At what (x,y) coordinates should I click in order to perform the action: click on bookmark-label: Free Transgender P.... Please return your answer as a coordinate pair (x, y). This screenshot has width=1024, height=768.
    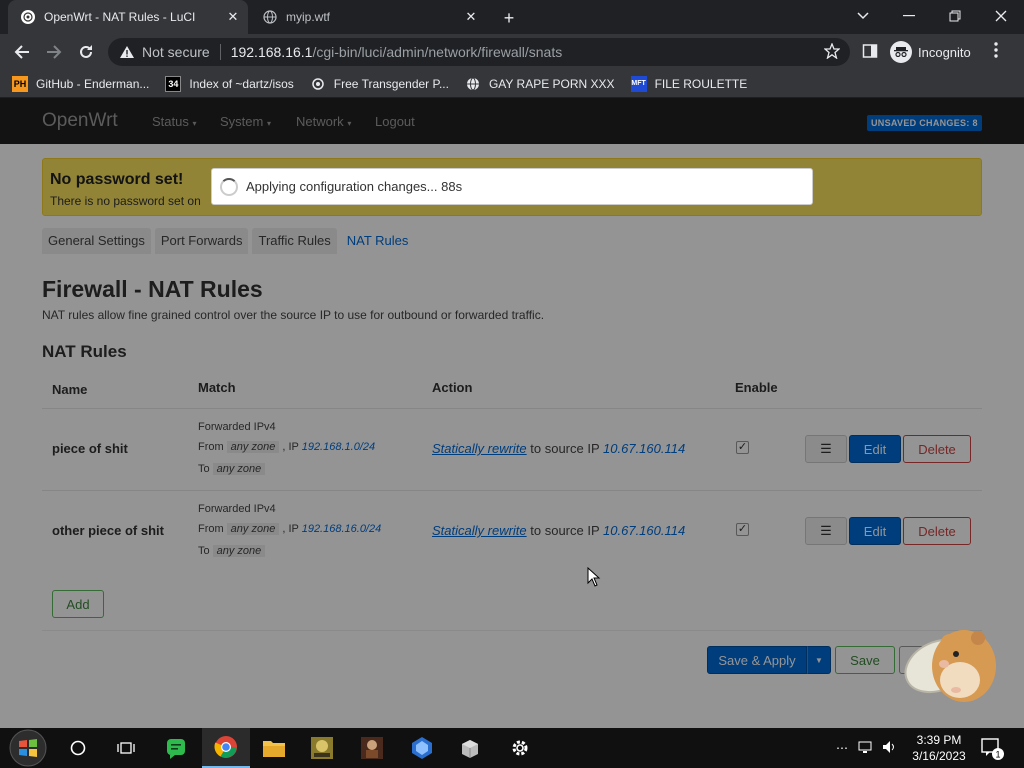
    Looking at the image, I should click on (391, 83).